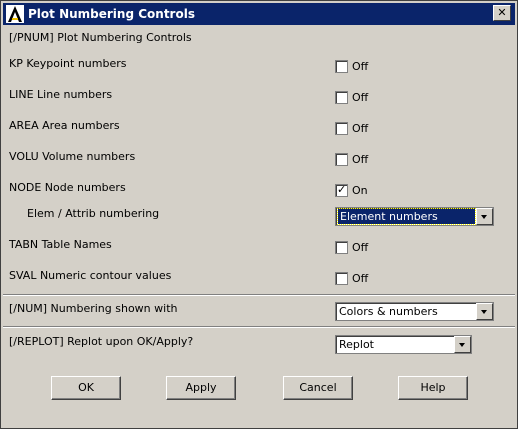  Describe the element at coordinates (100, 37) in the screenshot. I see `pnum-header: [/PNUM] Plot Numbering Controls` at that location.